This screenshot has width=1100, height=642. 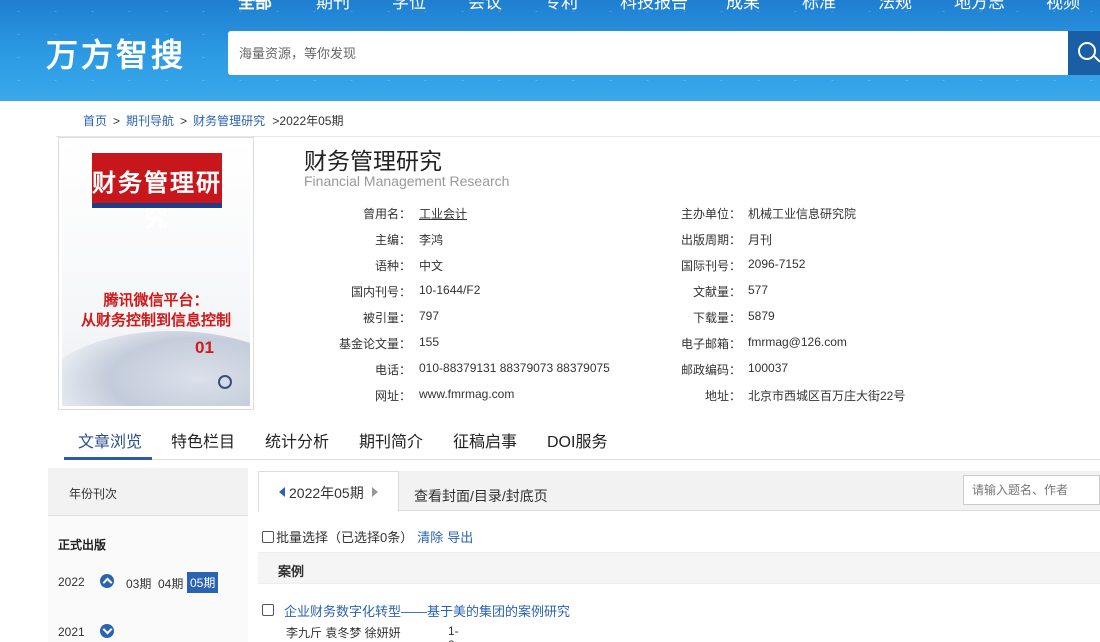 I want to click on sidebar-header: 年份刊次, so click(x=148, y=492).